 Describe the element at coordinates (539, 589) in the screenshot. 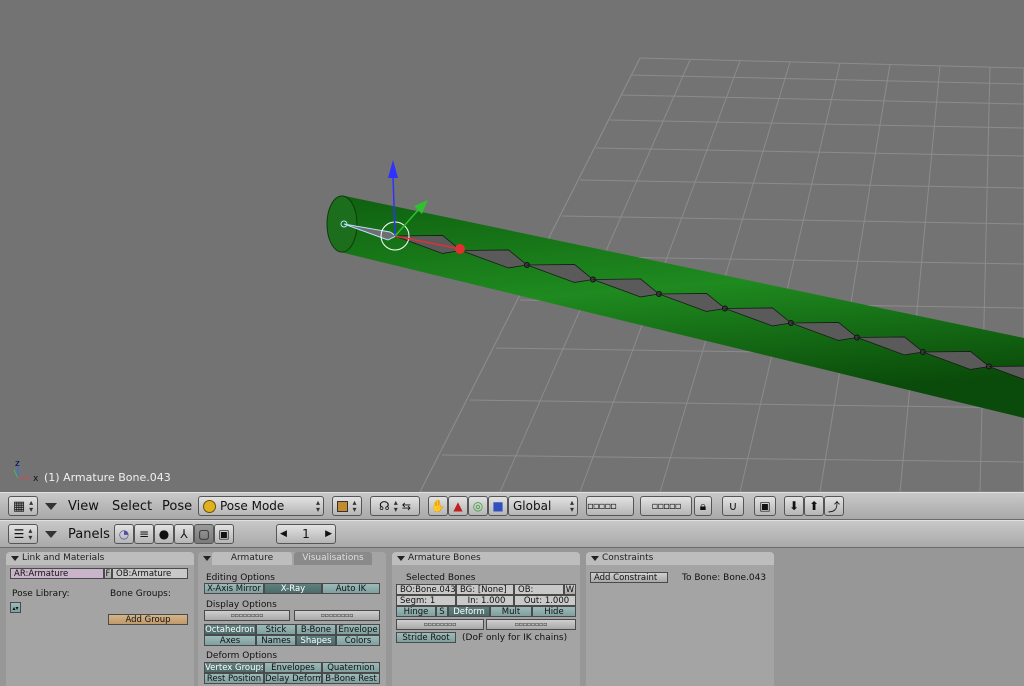

I see `child-object-field: OB:` at that location.